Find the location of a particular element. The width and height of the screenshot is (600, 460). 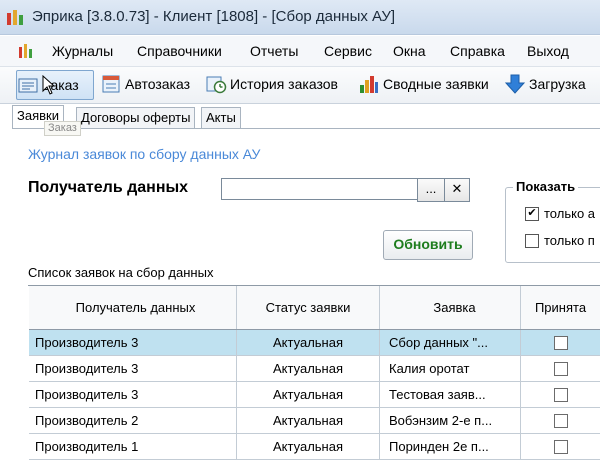

column-header-accepted: Принята is located at coordinates (560, 307).